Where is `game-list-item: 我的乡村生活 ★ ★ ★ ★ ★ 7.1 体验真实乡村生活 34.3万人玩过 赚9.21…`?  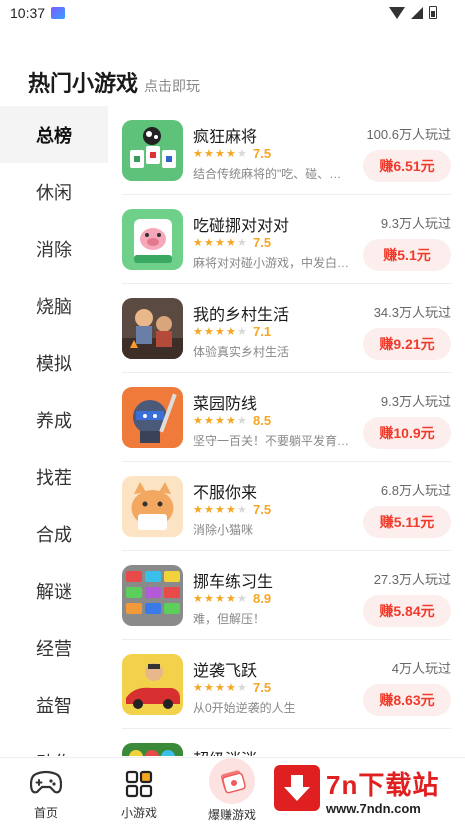 game-list-item: 我的乡村生活 ★ ★ ★ ★ ★ 7.1 体验真实乡村生活 34.3万人玩过 赚9.21… is located at coordinates (286, 328).